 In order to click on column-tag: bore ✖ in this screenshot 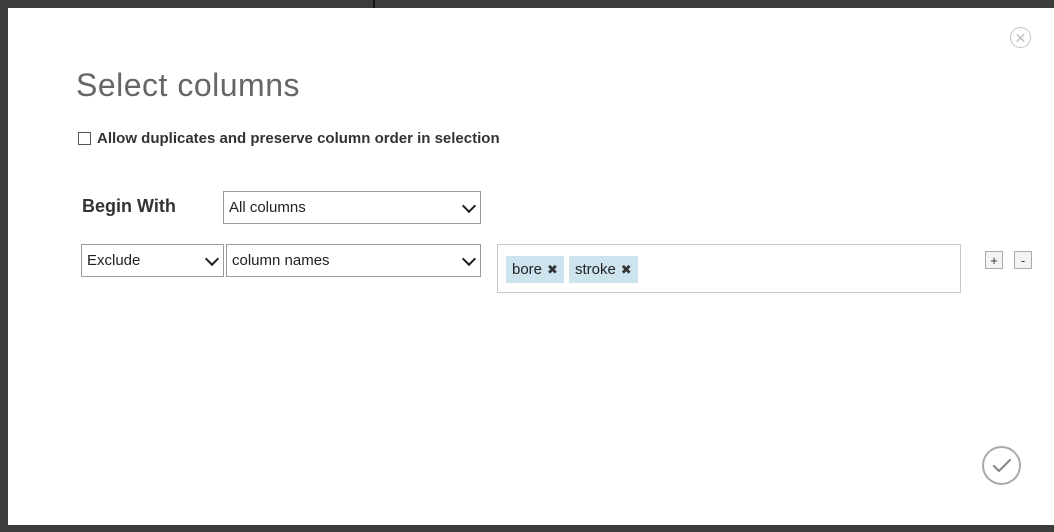, I will do `click(535, 269)`.